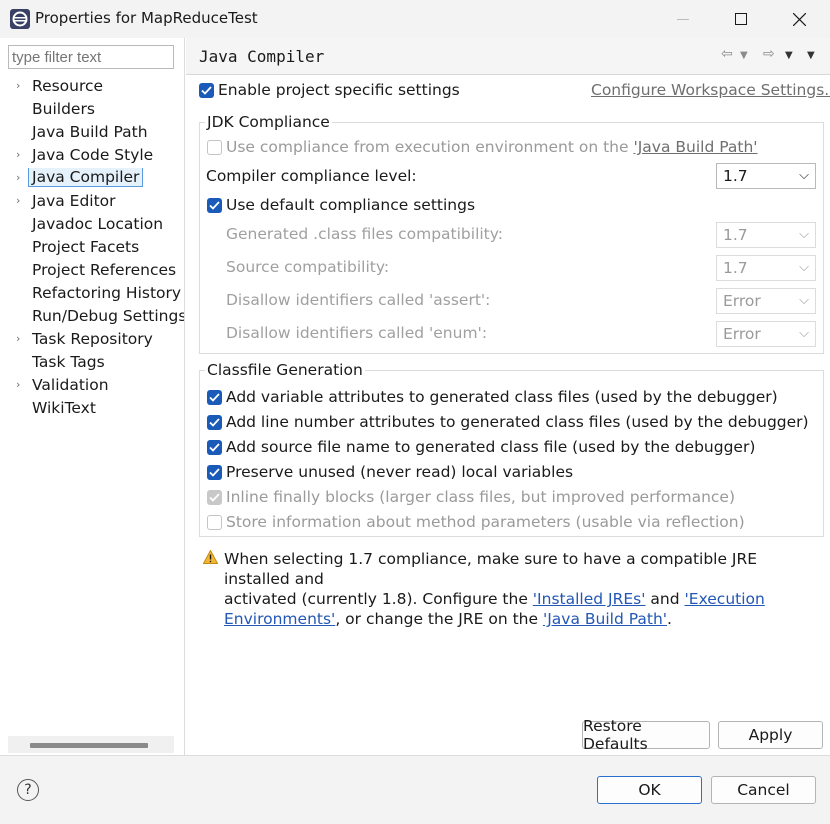  Describe the element at coordinates (214, 147) in the screenshot. I see `use-env-compliance-checkbox` at that location.